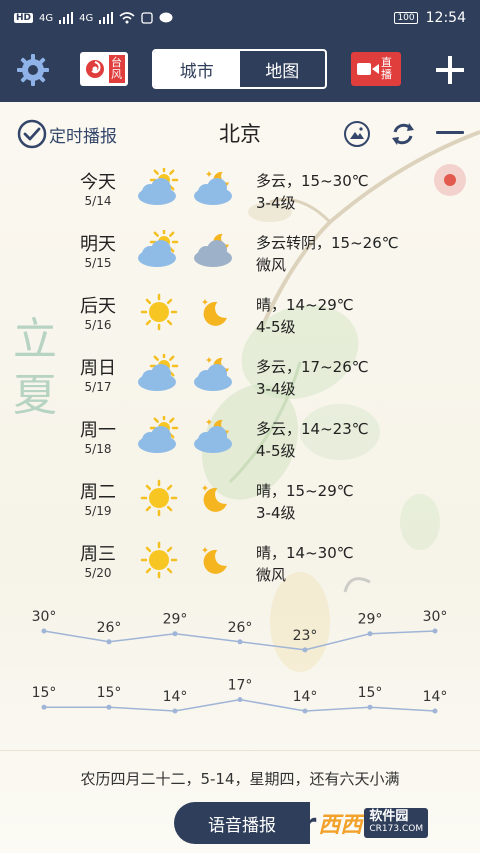  What do you see at coordinates (24, 18) in the screenshot?
I see `hd-badge: HD` at bounding box center [24, 18].